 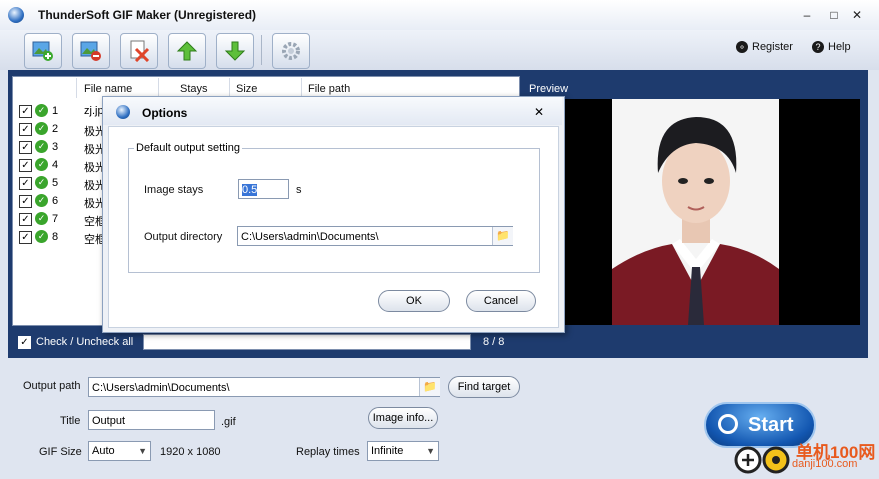 I want to click on list-item: ✓ ✓ 8 空框, so click(x=66, y=237).